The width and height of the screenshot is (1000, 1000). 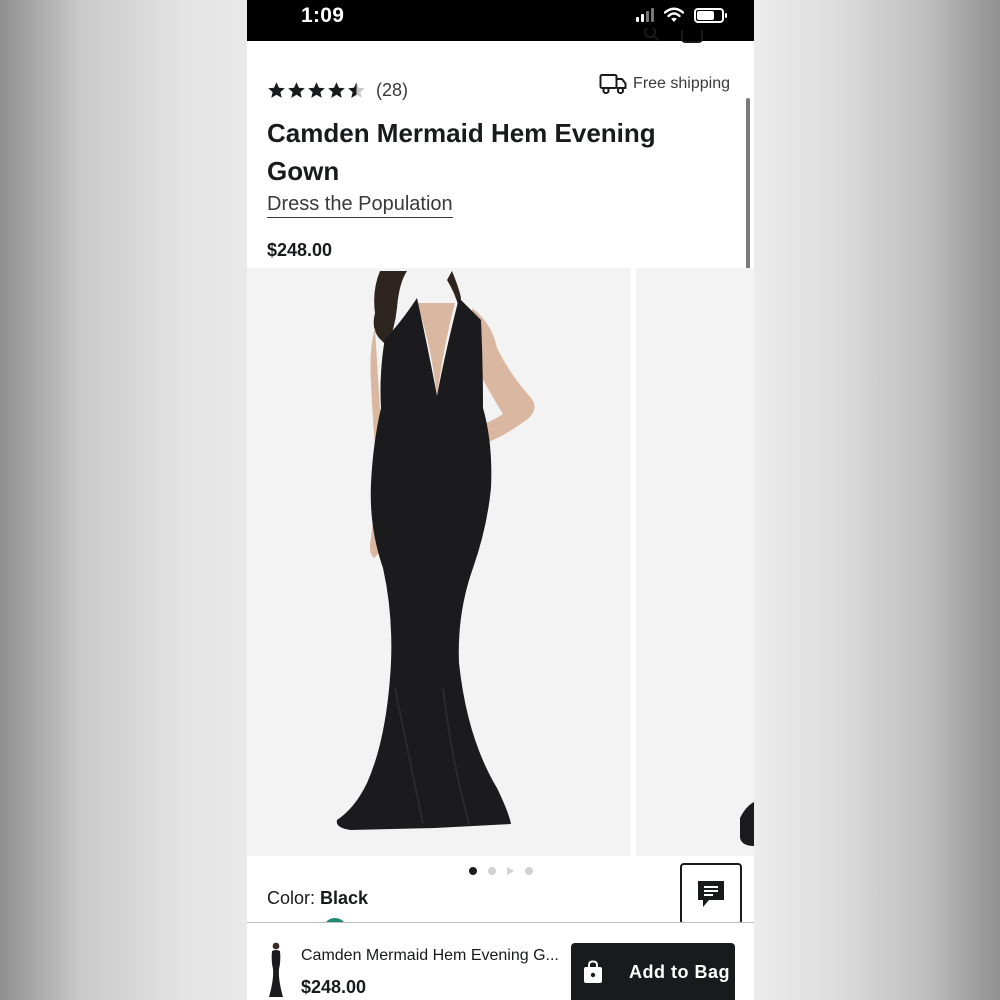 What do you see at coordinates (681, 83) in the screenshot?
I see `free-shipping-label: Free shipping` at bounding box center [681, 83].